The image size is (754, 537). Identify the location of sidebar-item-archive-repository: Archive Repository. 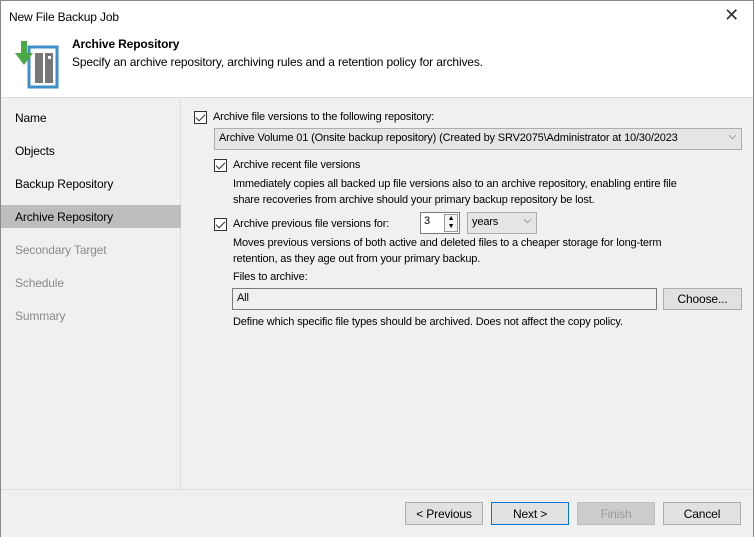
(91, 216).